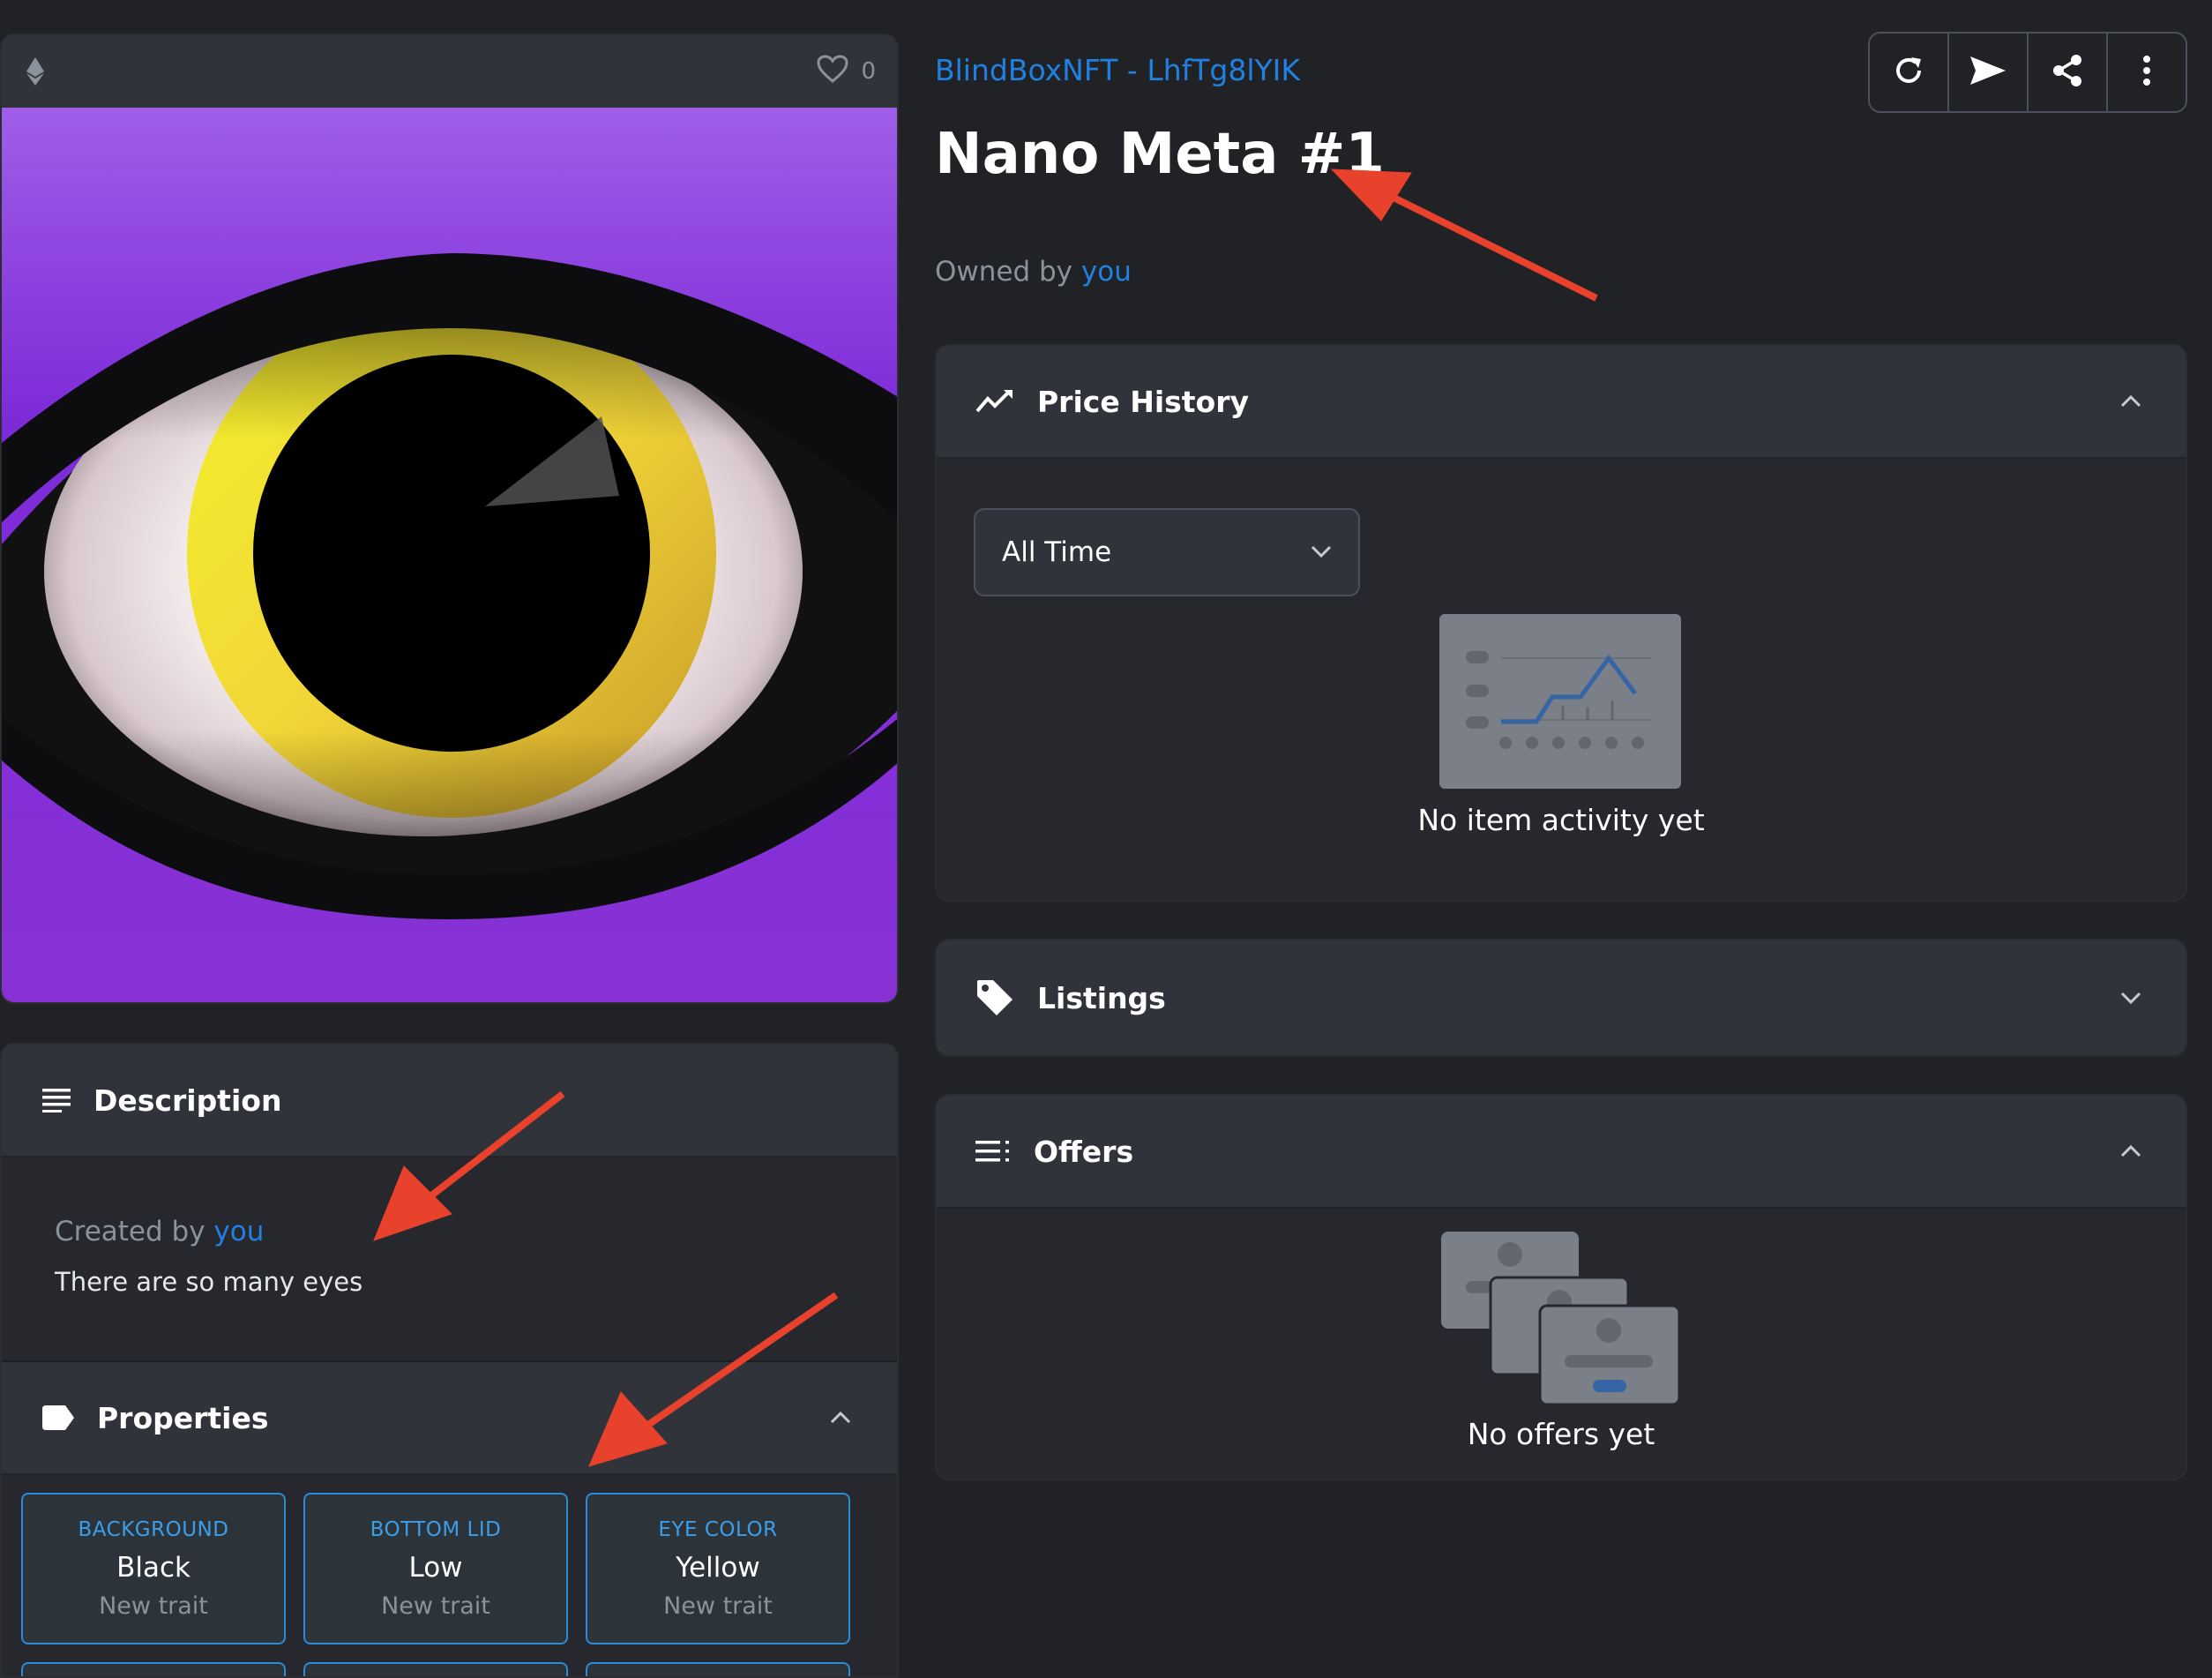 This screenshot has width=2212, height=1678. Describe the element at coordinates (436, 1529) in the screenshot. I see `trait-type: BOTTOM LID` at that location.